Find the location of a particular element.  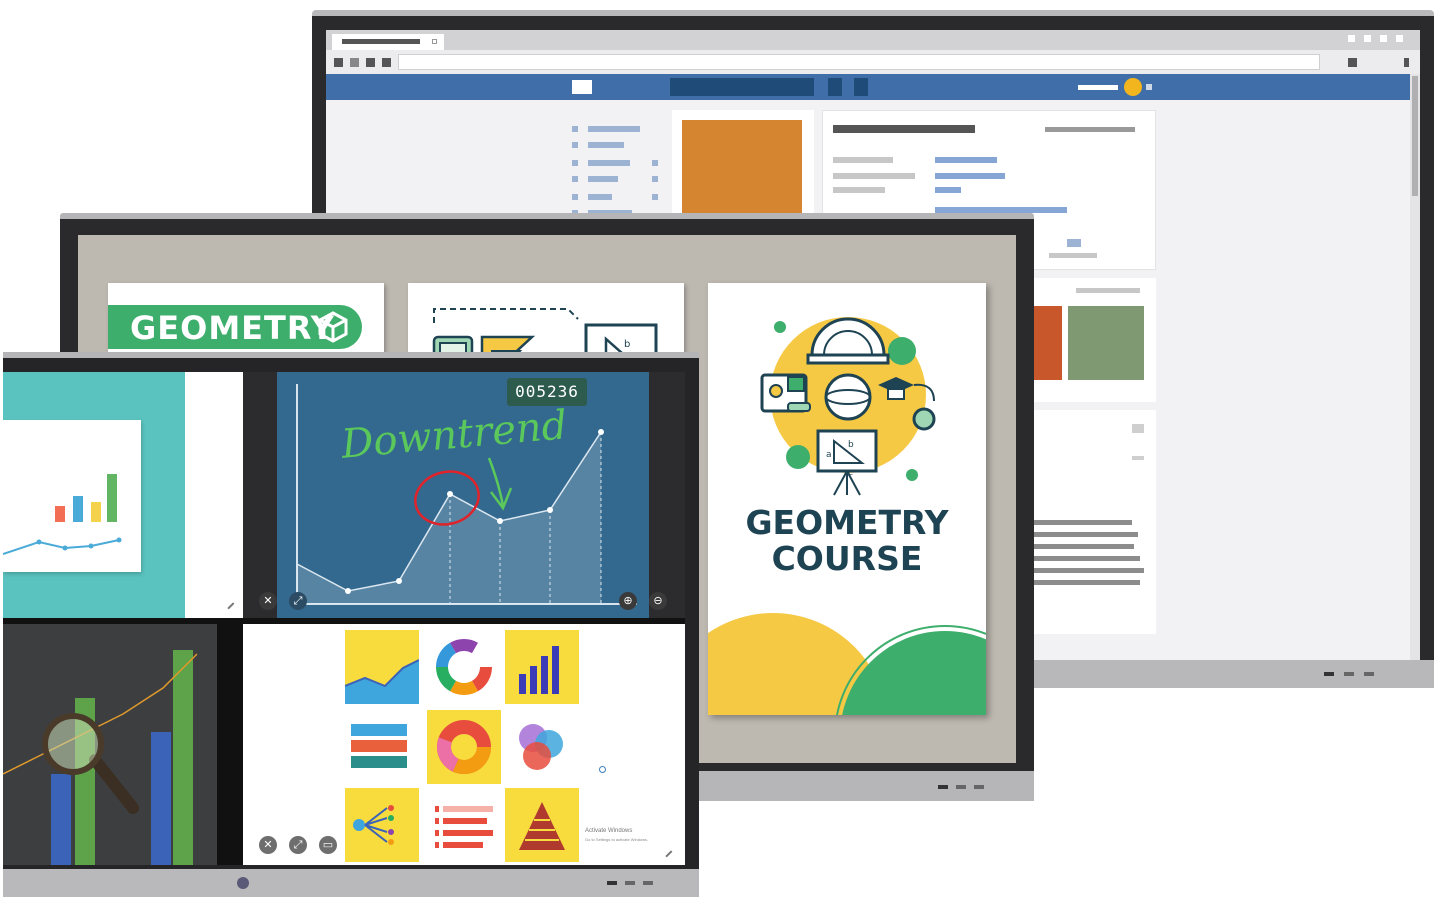

geometry-banner: GEOMETRY is located at coordinates (235, 327).